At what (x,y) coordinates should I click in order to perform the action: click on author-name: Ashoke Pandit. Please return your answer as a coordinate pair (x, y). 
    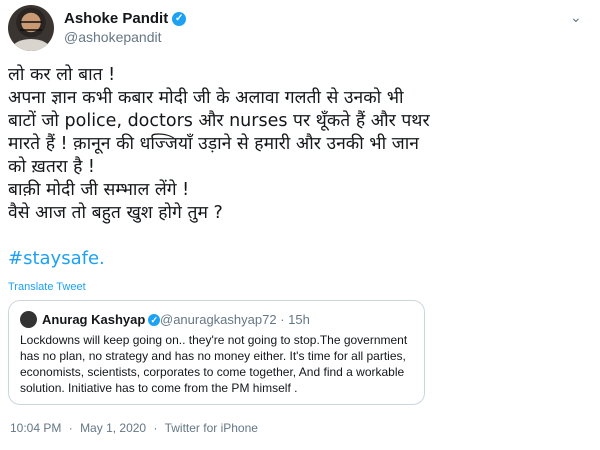
    Looking at the image, I should click on (116, 18).